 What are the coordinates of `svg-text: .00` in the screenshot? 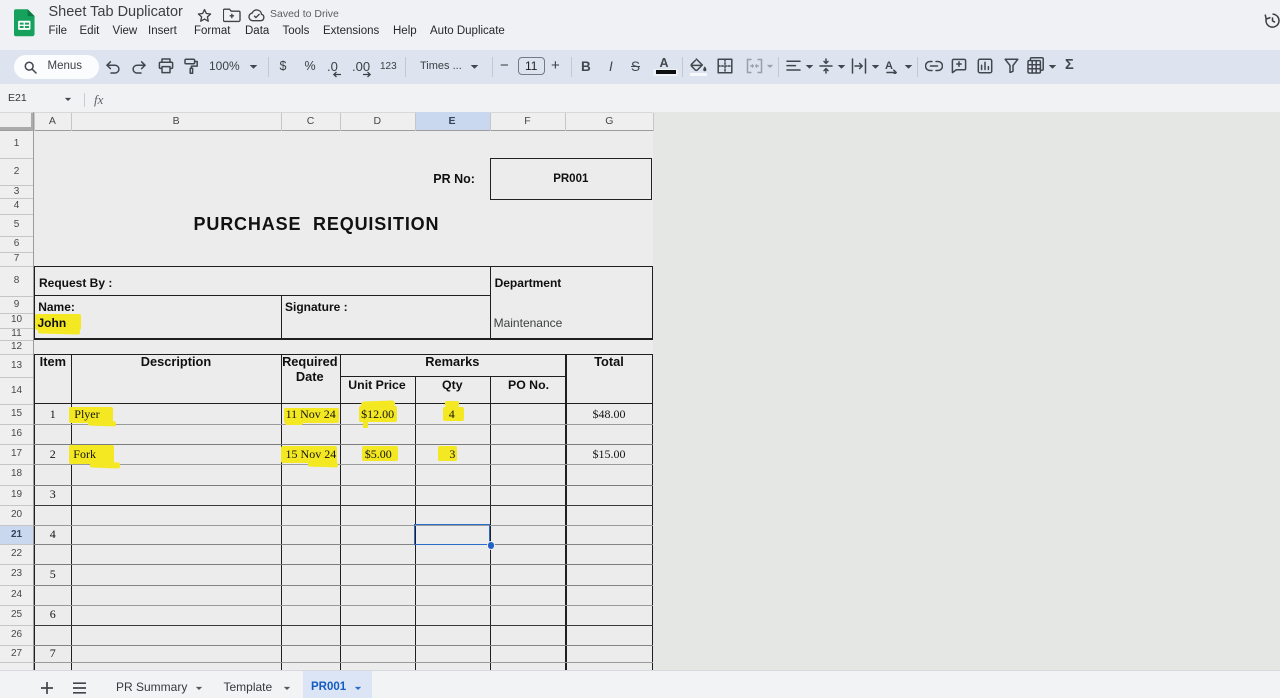 It's located at (361, 66).